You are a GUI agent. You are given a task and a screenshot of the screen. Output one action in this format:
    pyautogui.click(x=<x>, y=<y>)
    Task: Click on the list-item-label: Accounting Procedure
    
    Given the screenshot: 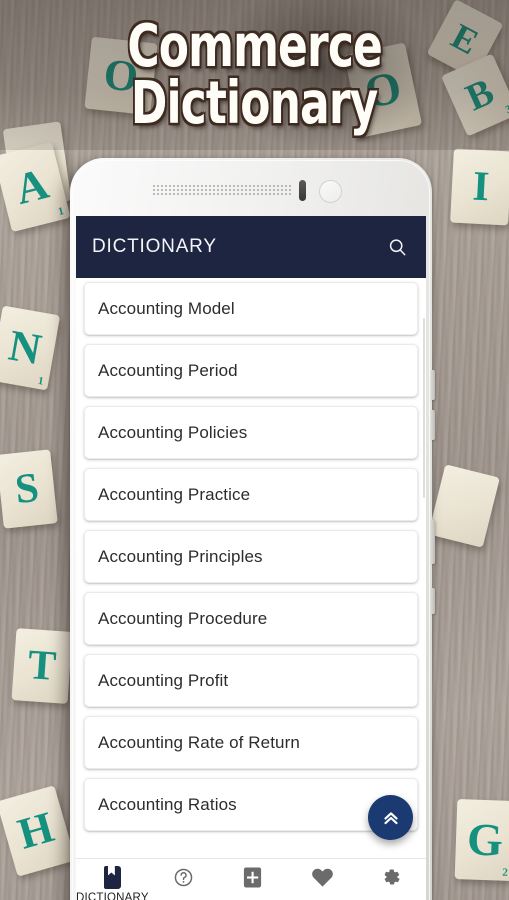 What is the action you would take?
    pyautogui.click(x=183, y=618)
    